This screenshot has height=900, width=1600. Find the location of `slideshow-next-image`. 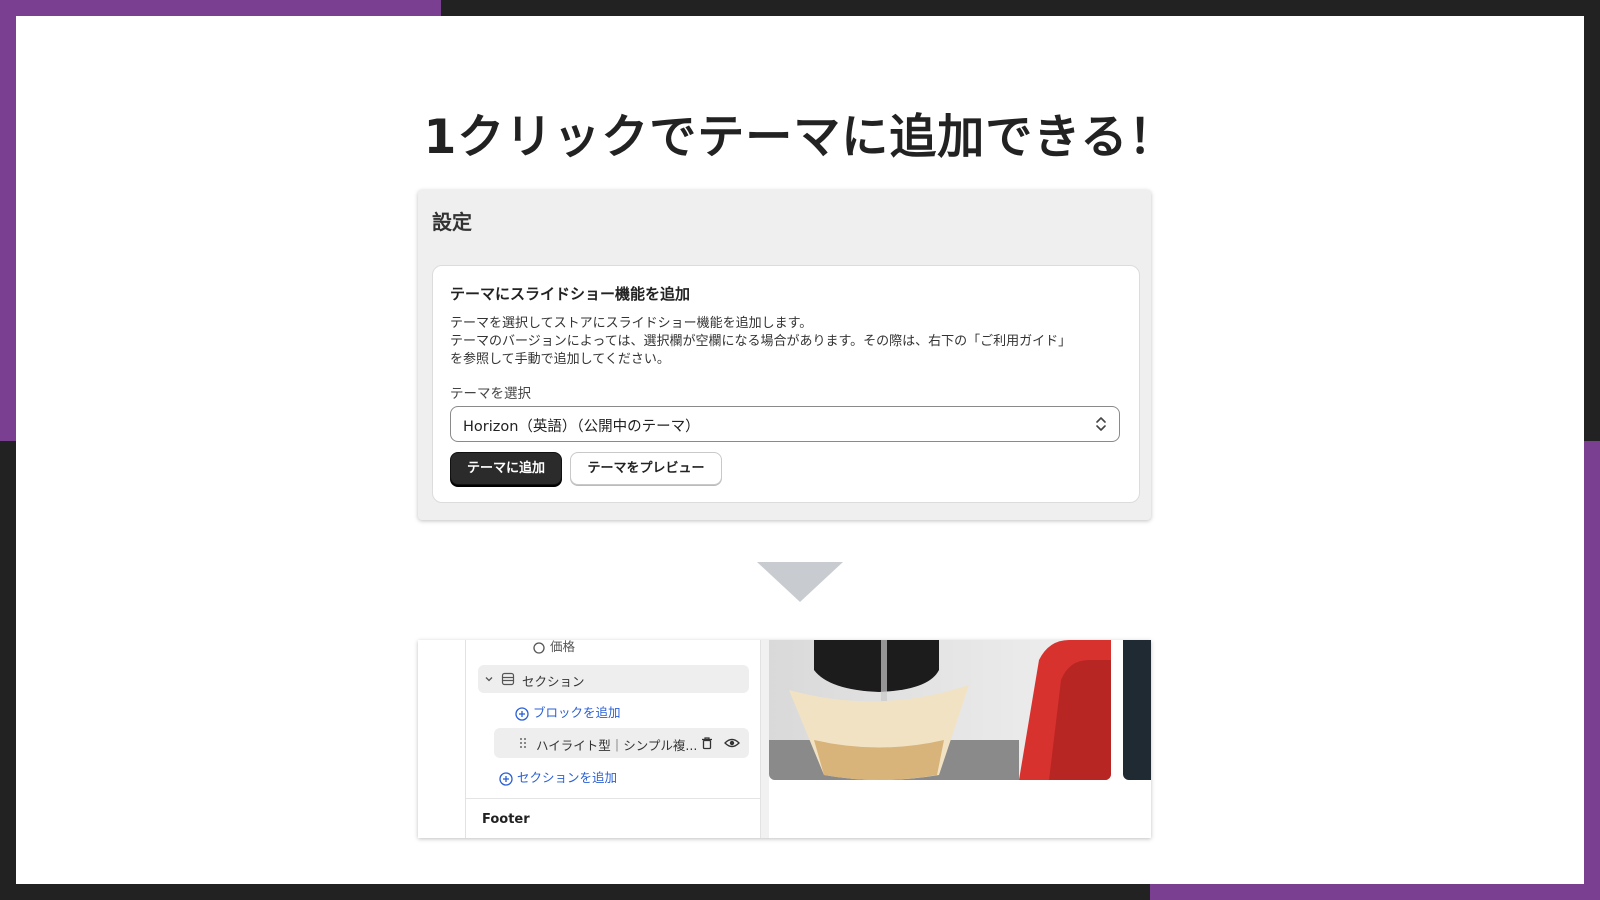

slideshow-next-image is located at coordinates (1137, 710).